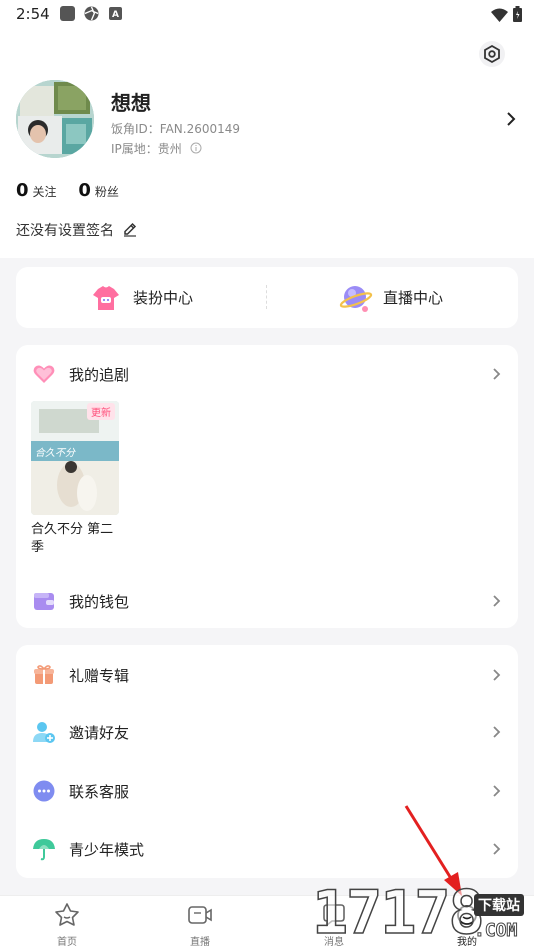 The width and height of the screenshot is (534, 950). I want to click on user-id-label: 饭角ID：, so click(135, 129).